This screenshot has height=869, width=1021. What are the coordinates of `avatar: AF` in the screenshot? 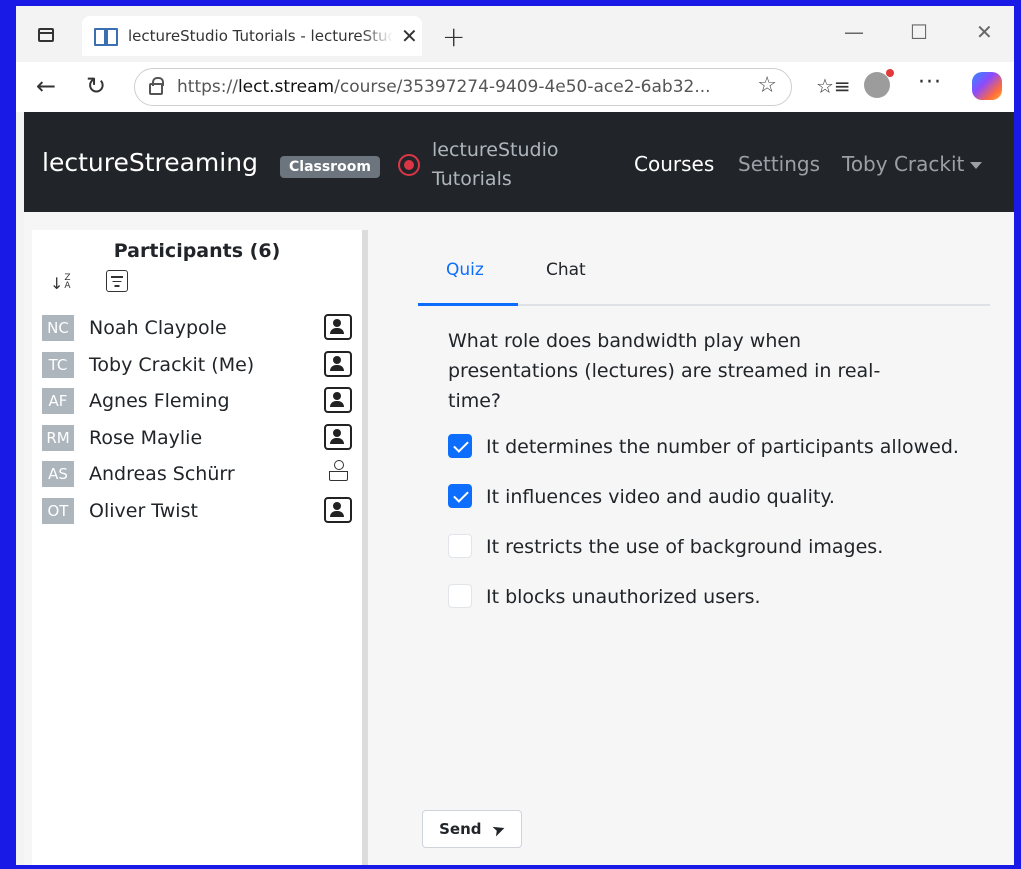 It's located at (58, 401).